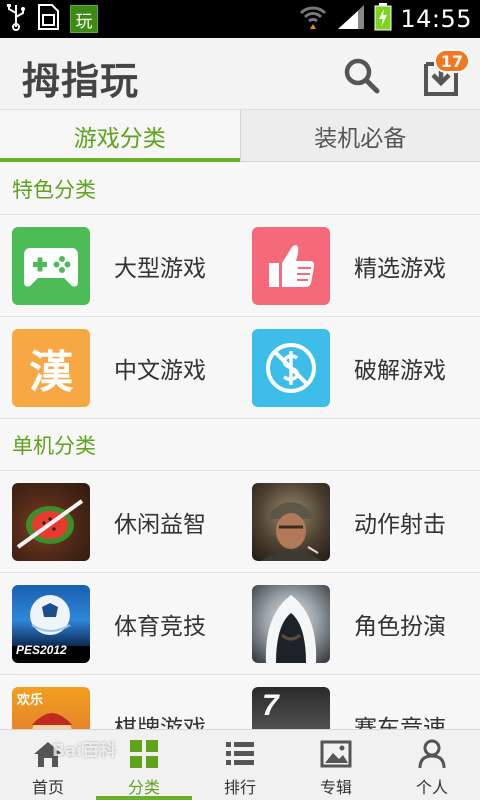  What do you see at coordinates (240, 19) in the screenshot?
I see `status-bar: 玩 14:55` at bounding box center [240, 19].